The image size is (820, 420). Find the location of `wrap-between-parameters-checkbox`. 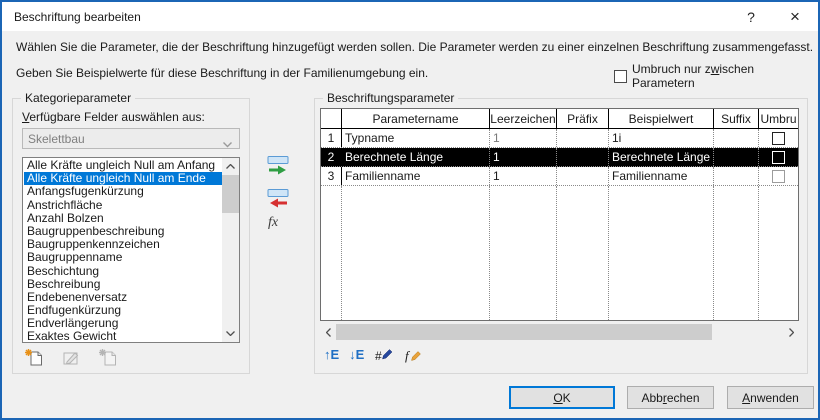

wrap-between-parameters-checkbox is located at coordinates (620, 76).